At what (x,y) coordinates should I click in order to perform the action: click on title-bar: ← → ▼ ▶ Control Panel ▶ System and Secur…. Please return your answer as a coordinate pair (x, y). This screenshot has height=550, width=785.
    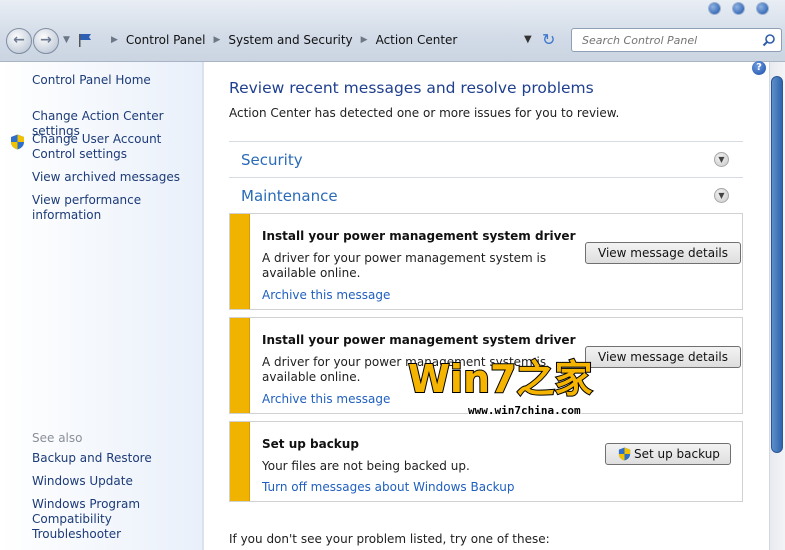
    Looking at the image, I should click on (392, 31).